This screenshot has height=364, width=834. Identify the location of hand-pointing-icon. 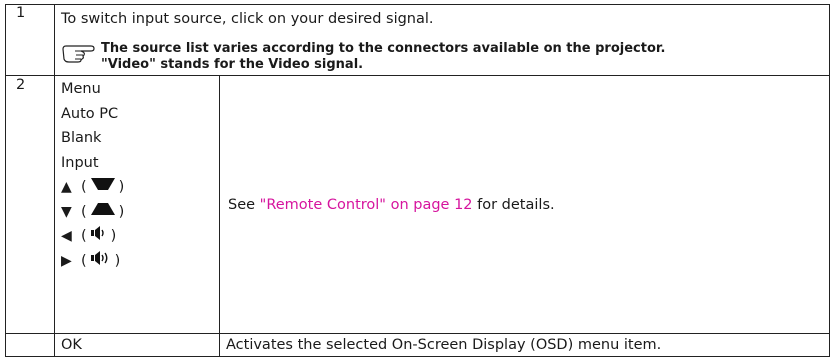
(81, 54).